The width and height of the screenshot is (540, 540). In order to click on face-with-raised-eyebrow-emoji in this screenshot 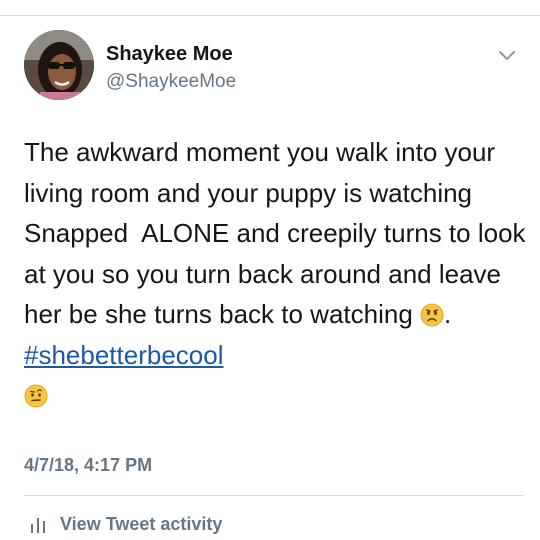, I will do `click(36, 393)`.